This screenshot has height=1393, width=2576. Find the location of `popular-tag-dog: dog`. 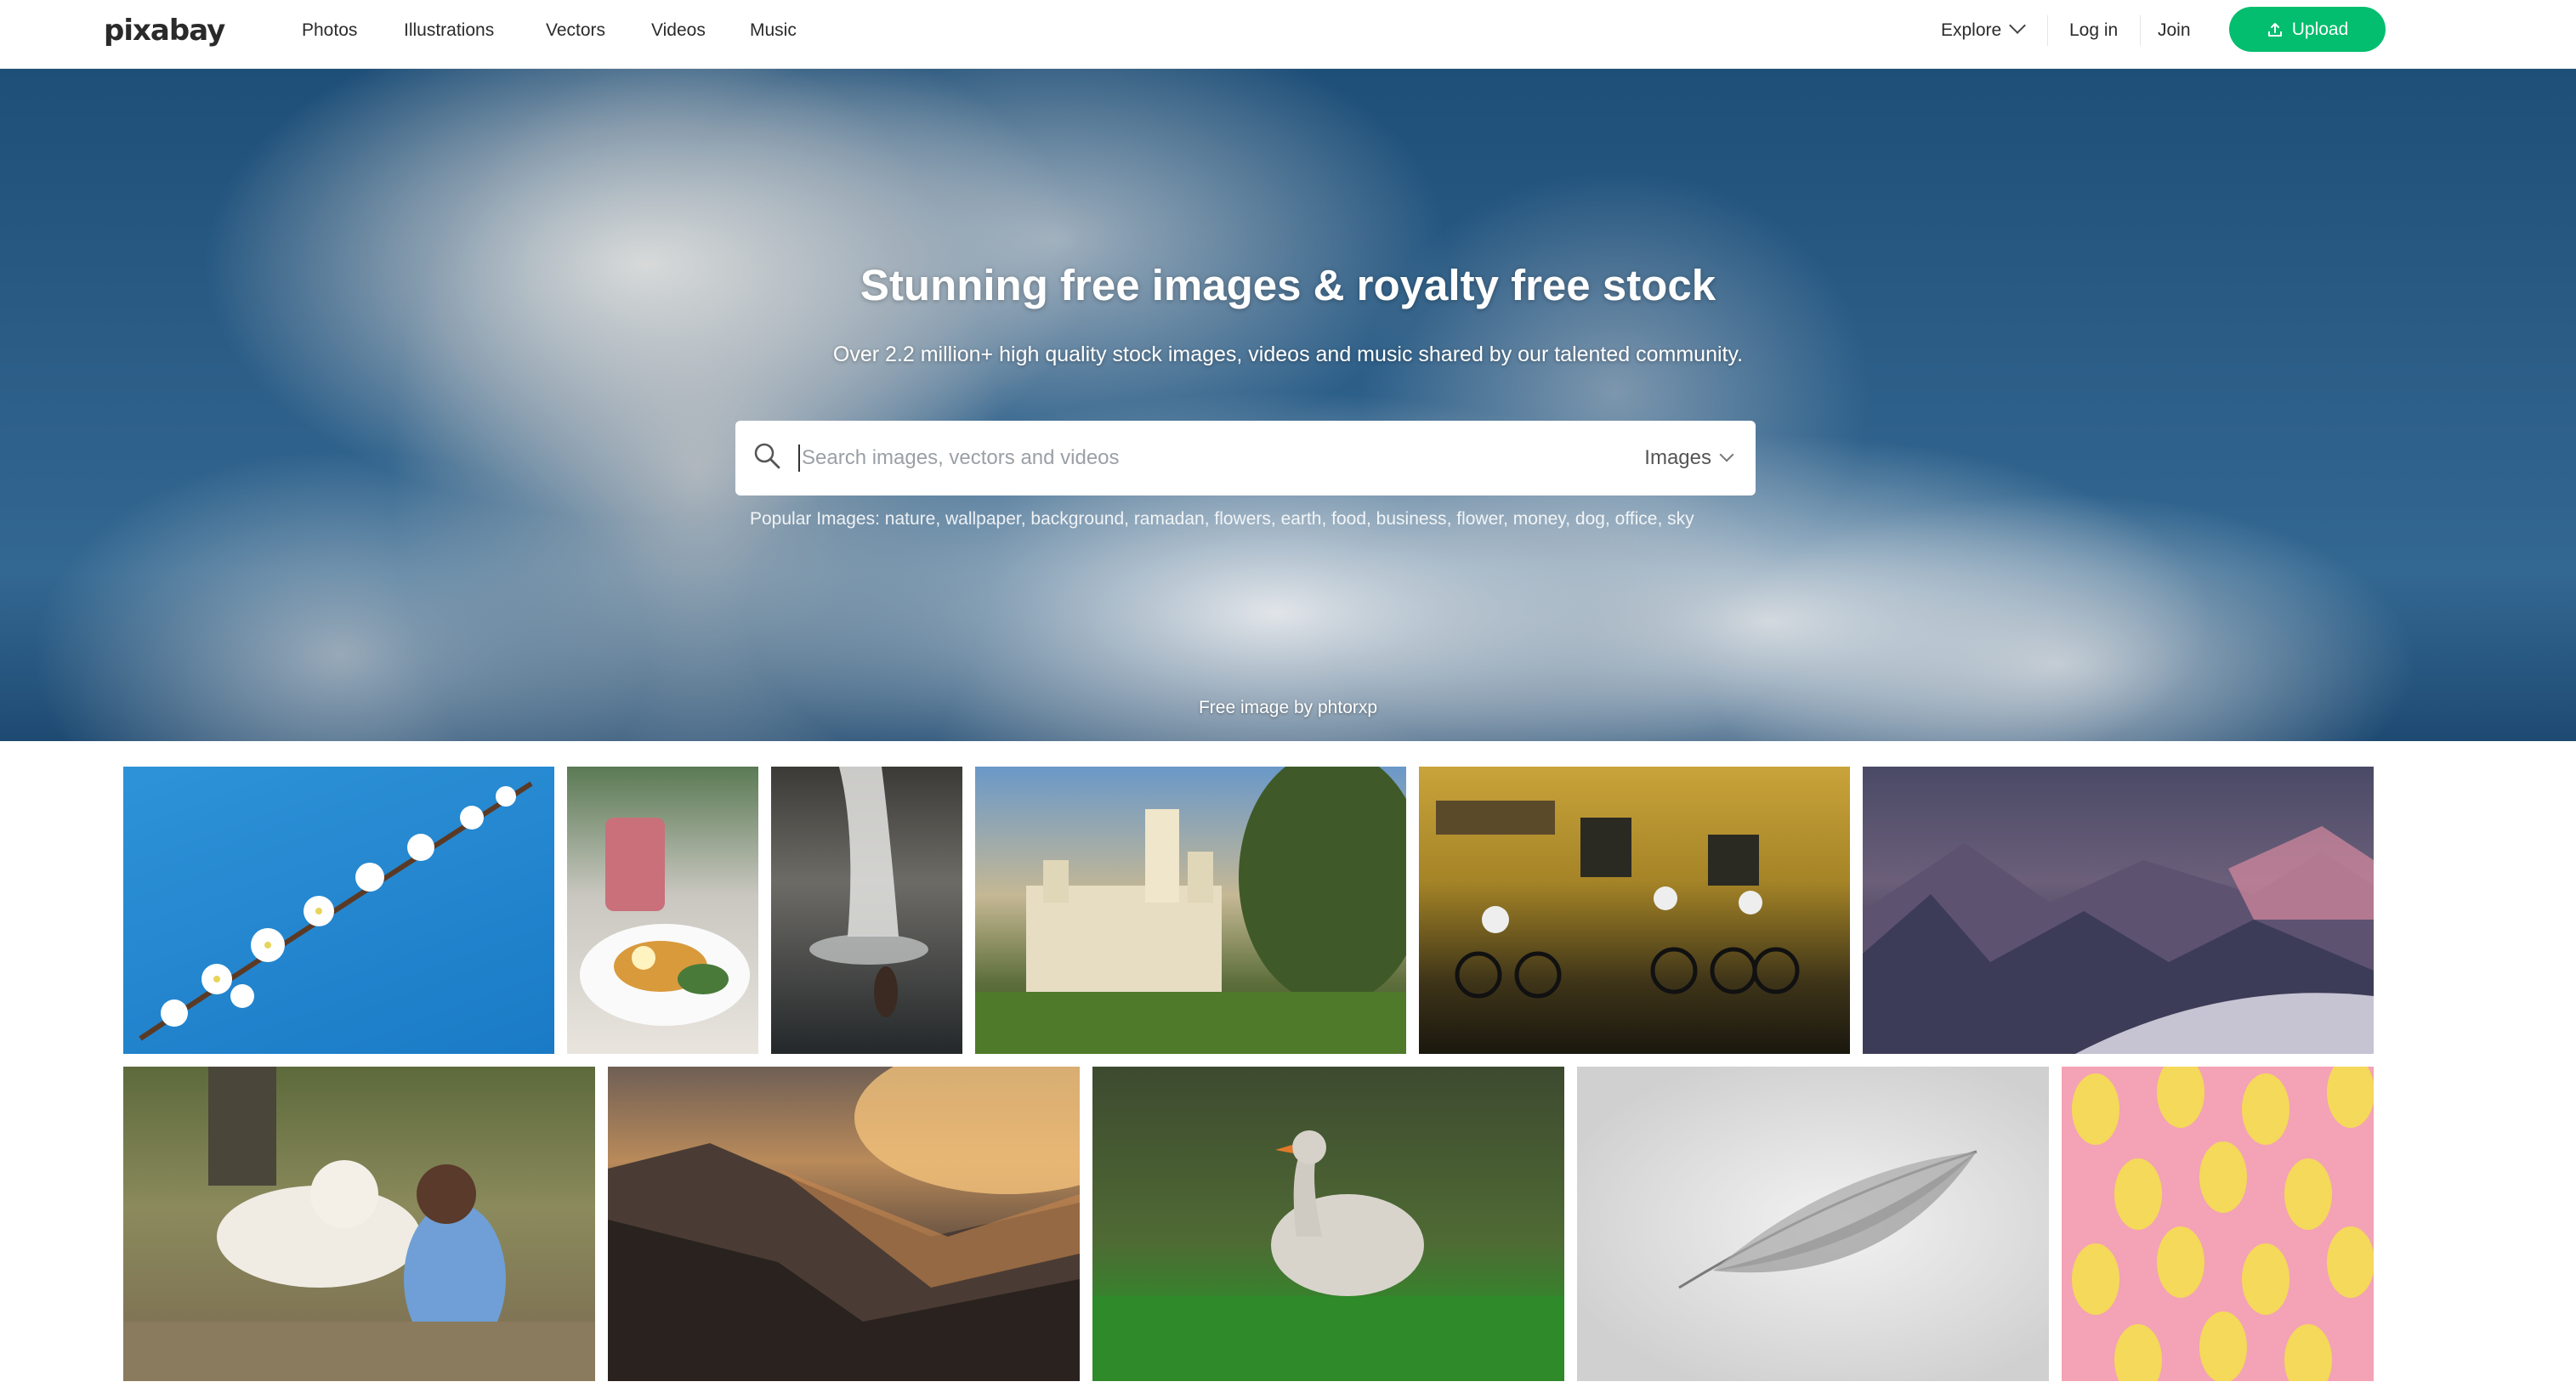

popular-tag-dog: dog is located at coordinates (1590, 519).